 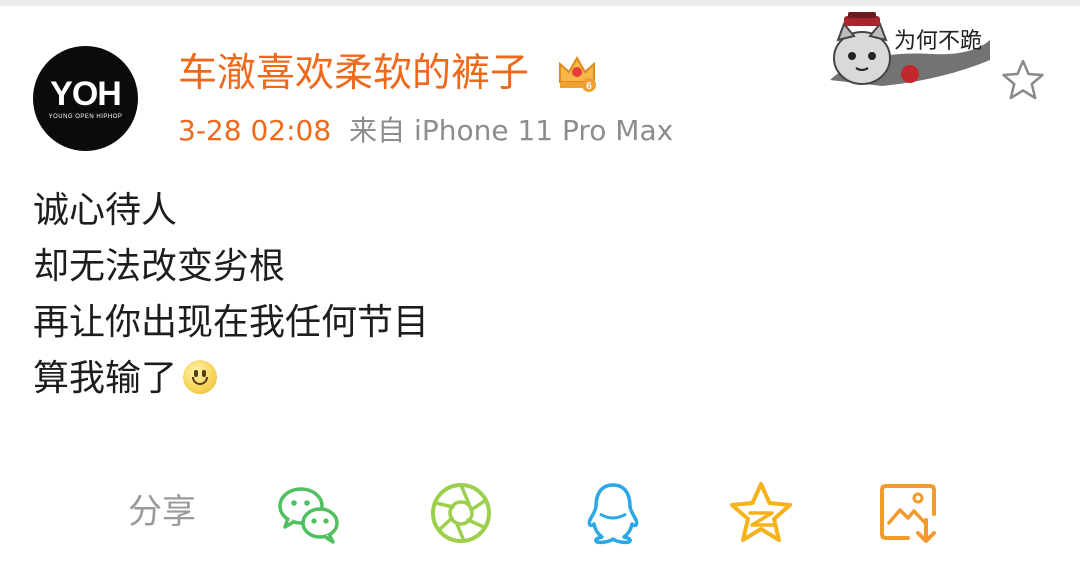 I want to click on cat-sticker: 为何不跪, so click(x=910, y=49).